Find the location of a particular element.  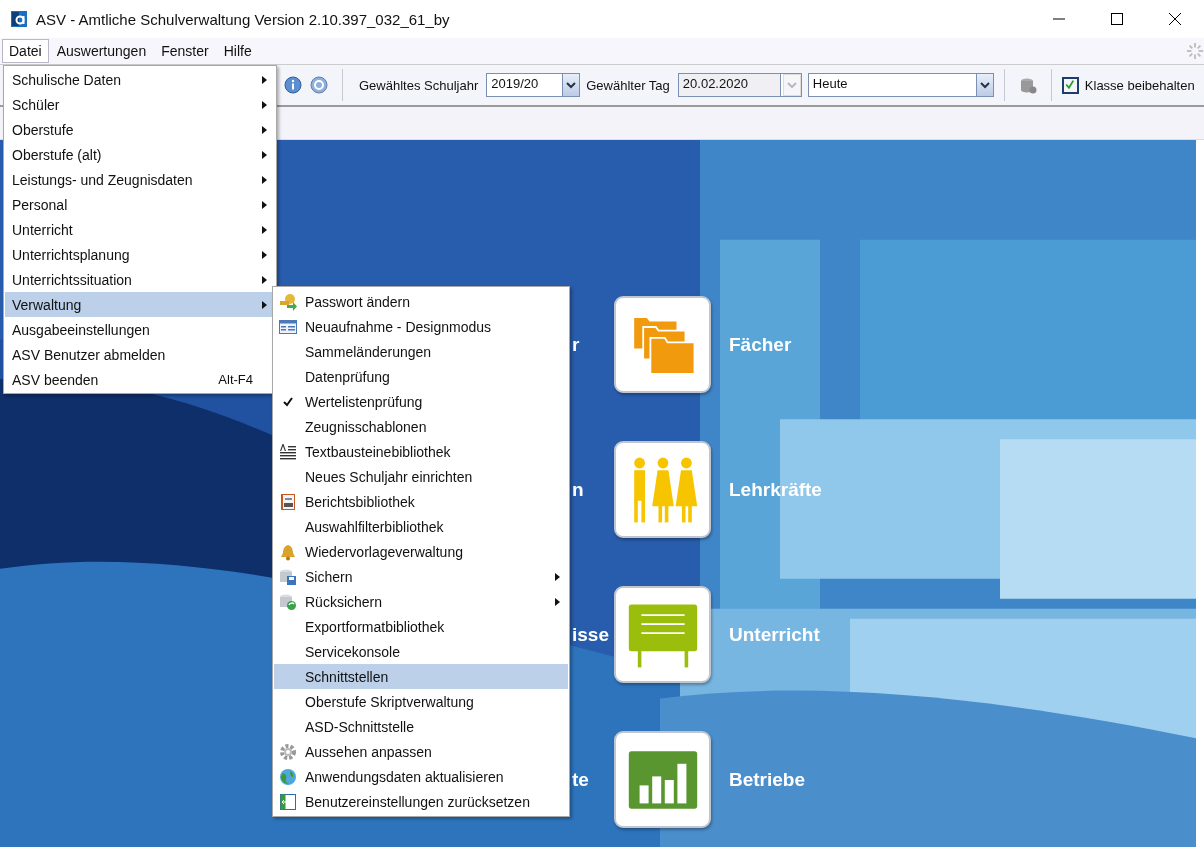

window-reset-icon is located at coordinates (288, 801).